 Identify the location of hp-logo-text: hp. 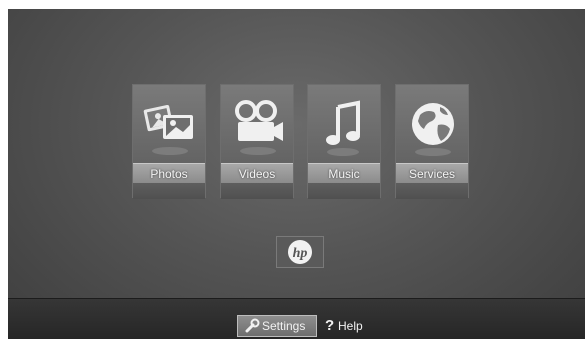
(300, 253).